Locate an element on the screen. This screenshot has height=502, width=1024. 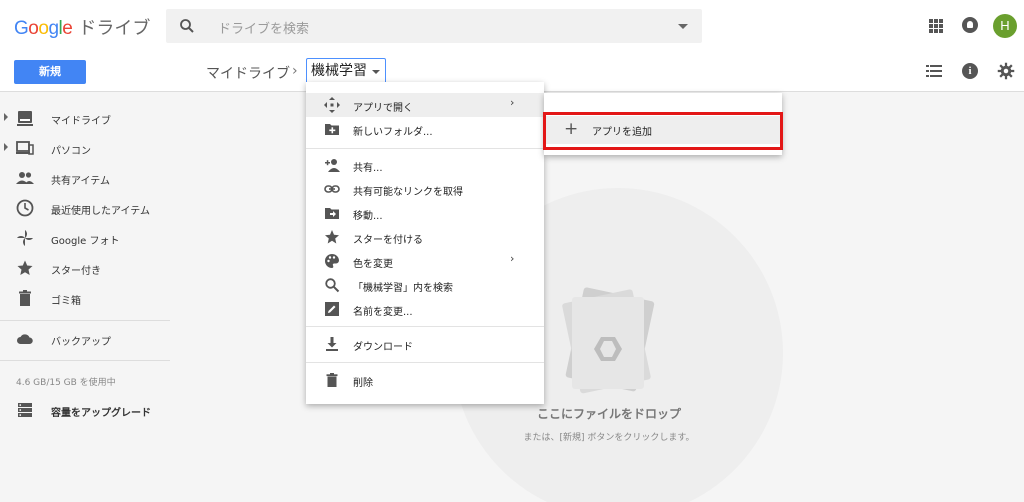
move-folder-icon is located at coordinates (332, 213).